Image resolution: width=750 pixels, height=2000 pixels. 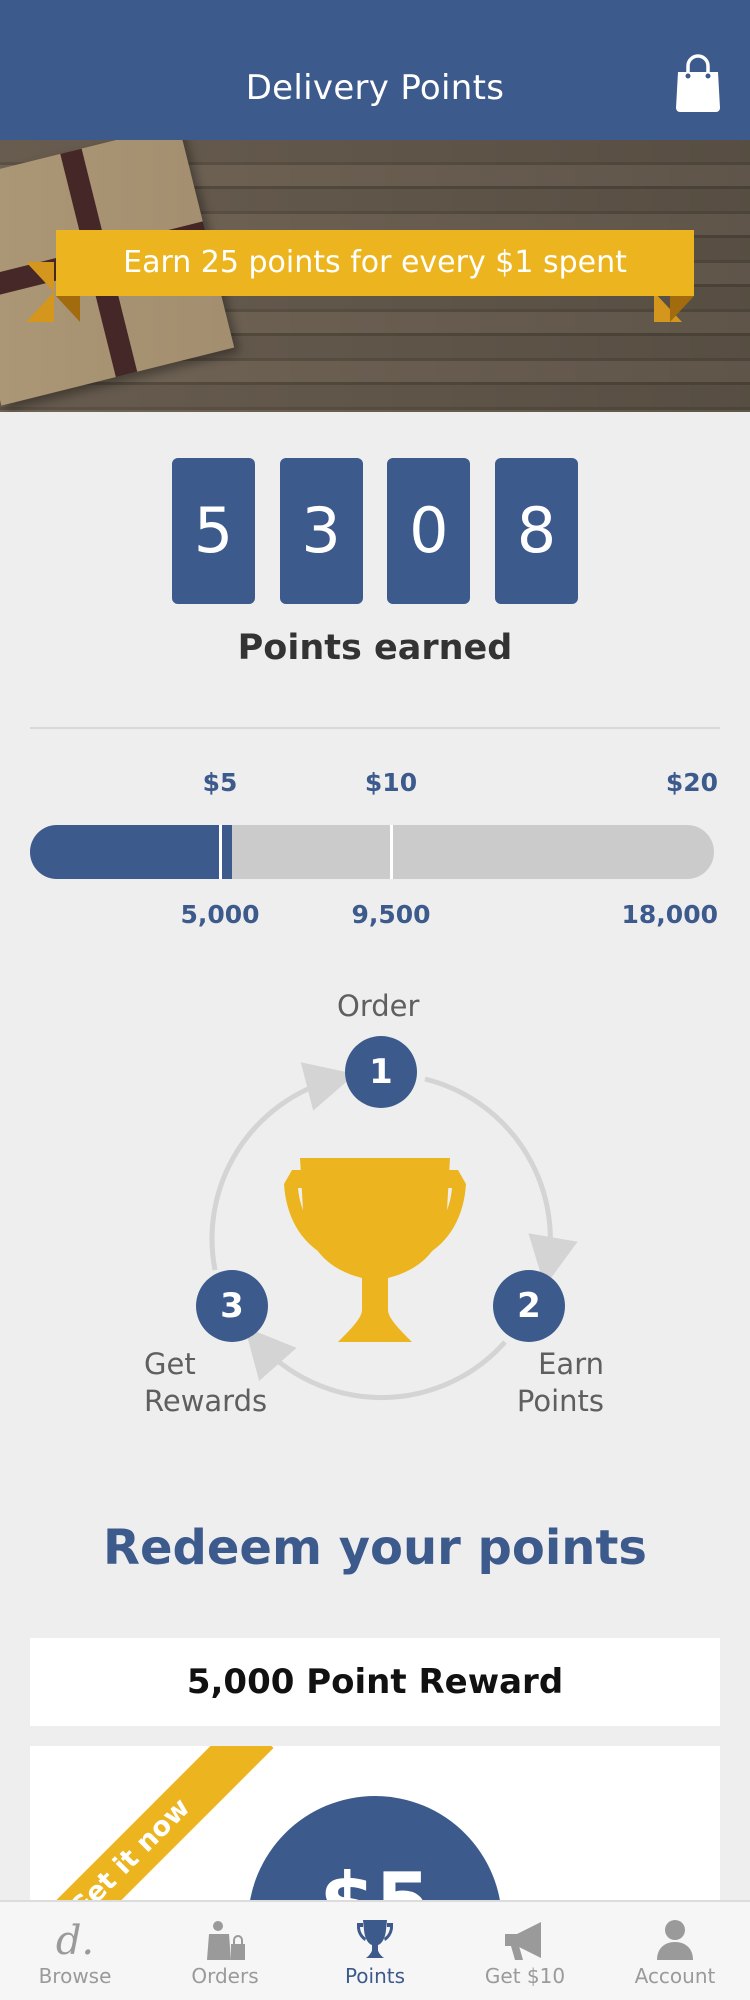 I want to click on megaphone-icon, so click(x=523, y=1941).